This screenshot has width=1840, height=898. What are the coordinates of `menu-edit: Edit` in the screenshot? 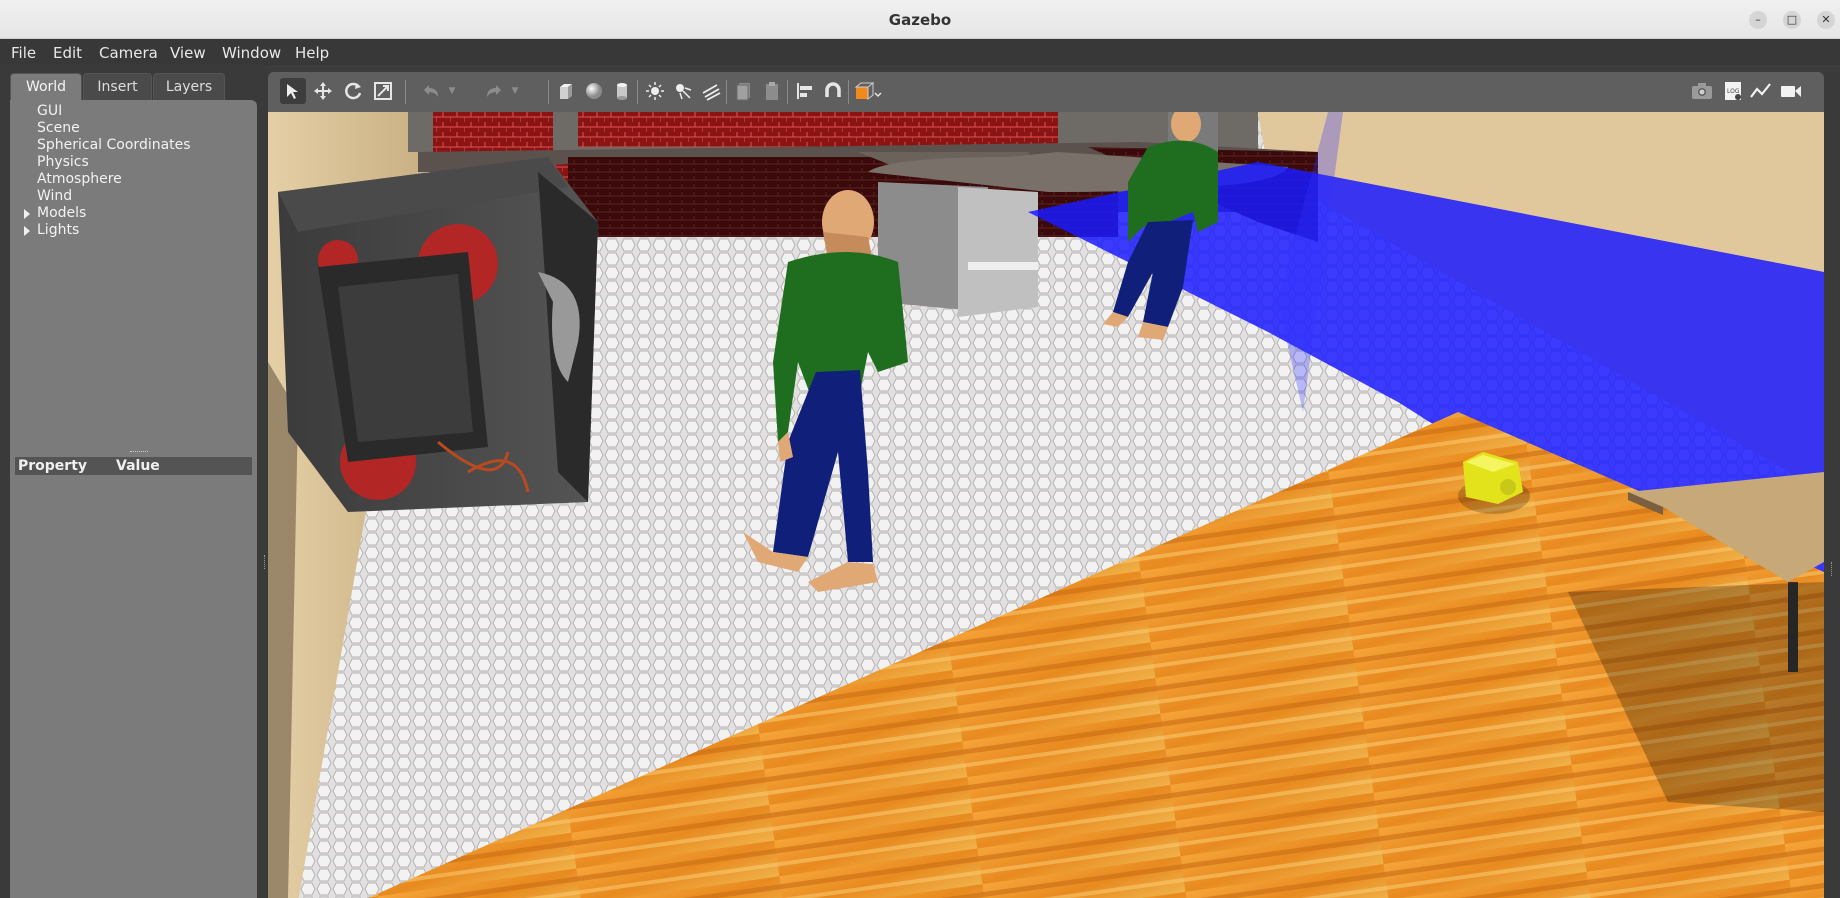 It's located at (67, 53).